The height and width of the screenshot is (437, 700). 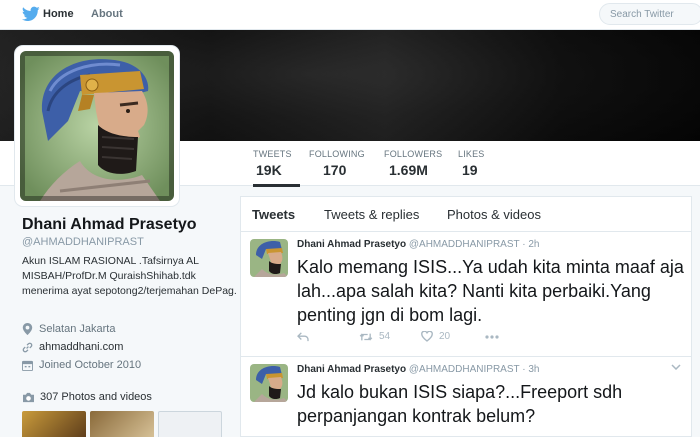 I want to click on more-dots-icon, so click(x=492, y=336).